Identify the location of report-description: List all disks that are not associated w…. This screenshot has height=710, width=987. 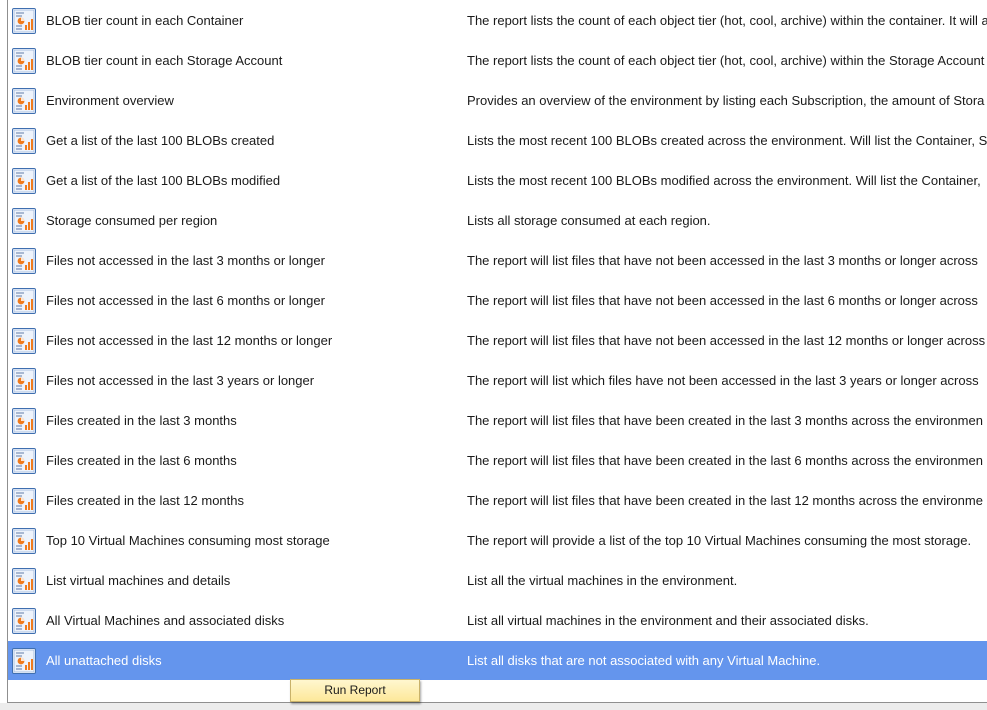
(644, 660).